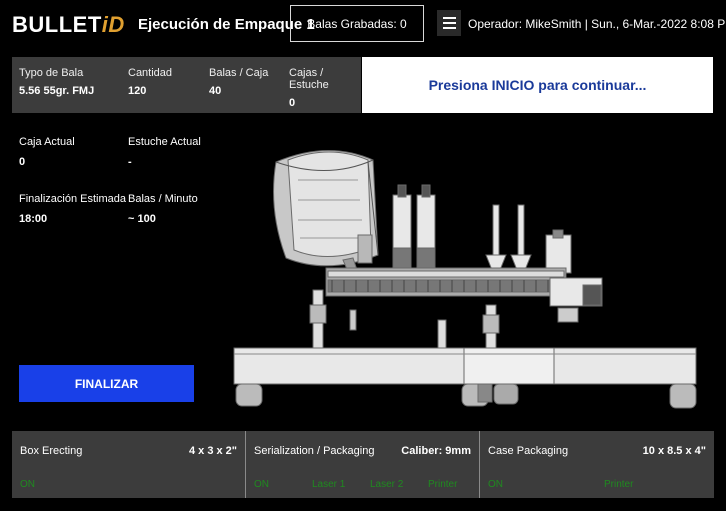 This screenshot has height=511, width=726. I want to click on menu-button, so click(449, 23).